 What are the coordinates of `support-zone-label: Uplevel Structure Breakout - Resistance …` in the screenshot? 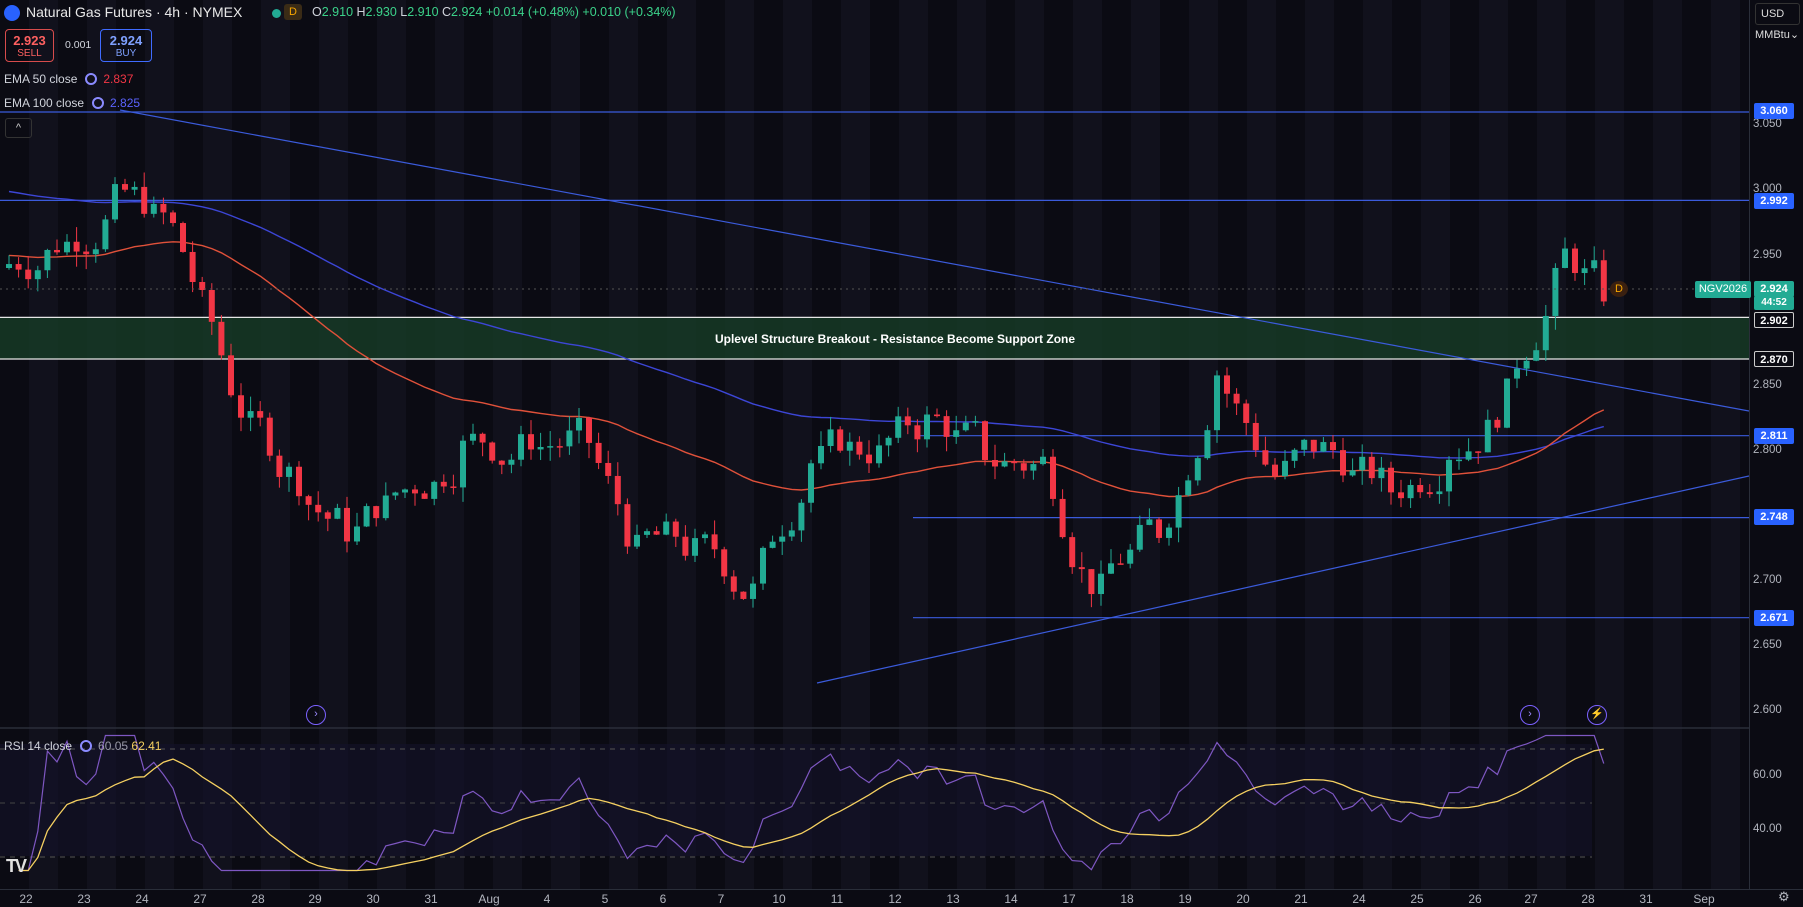 It's located at (895, 339).